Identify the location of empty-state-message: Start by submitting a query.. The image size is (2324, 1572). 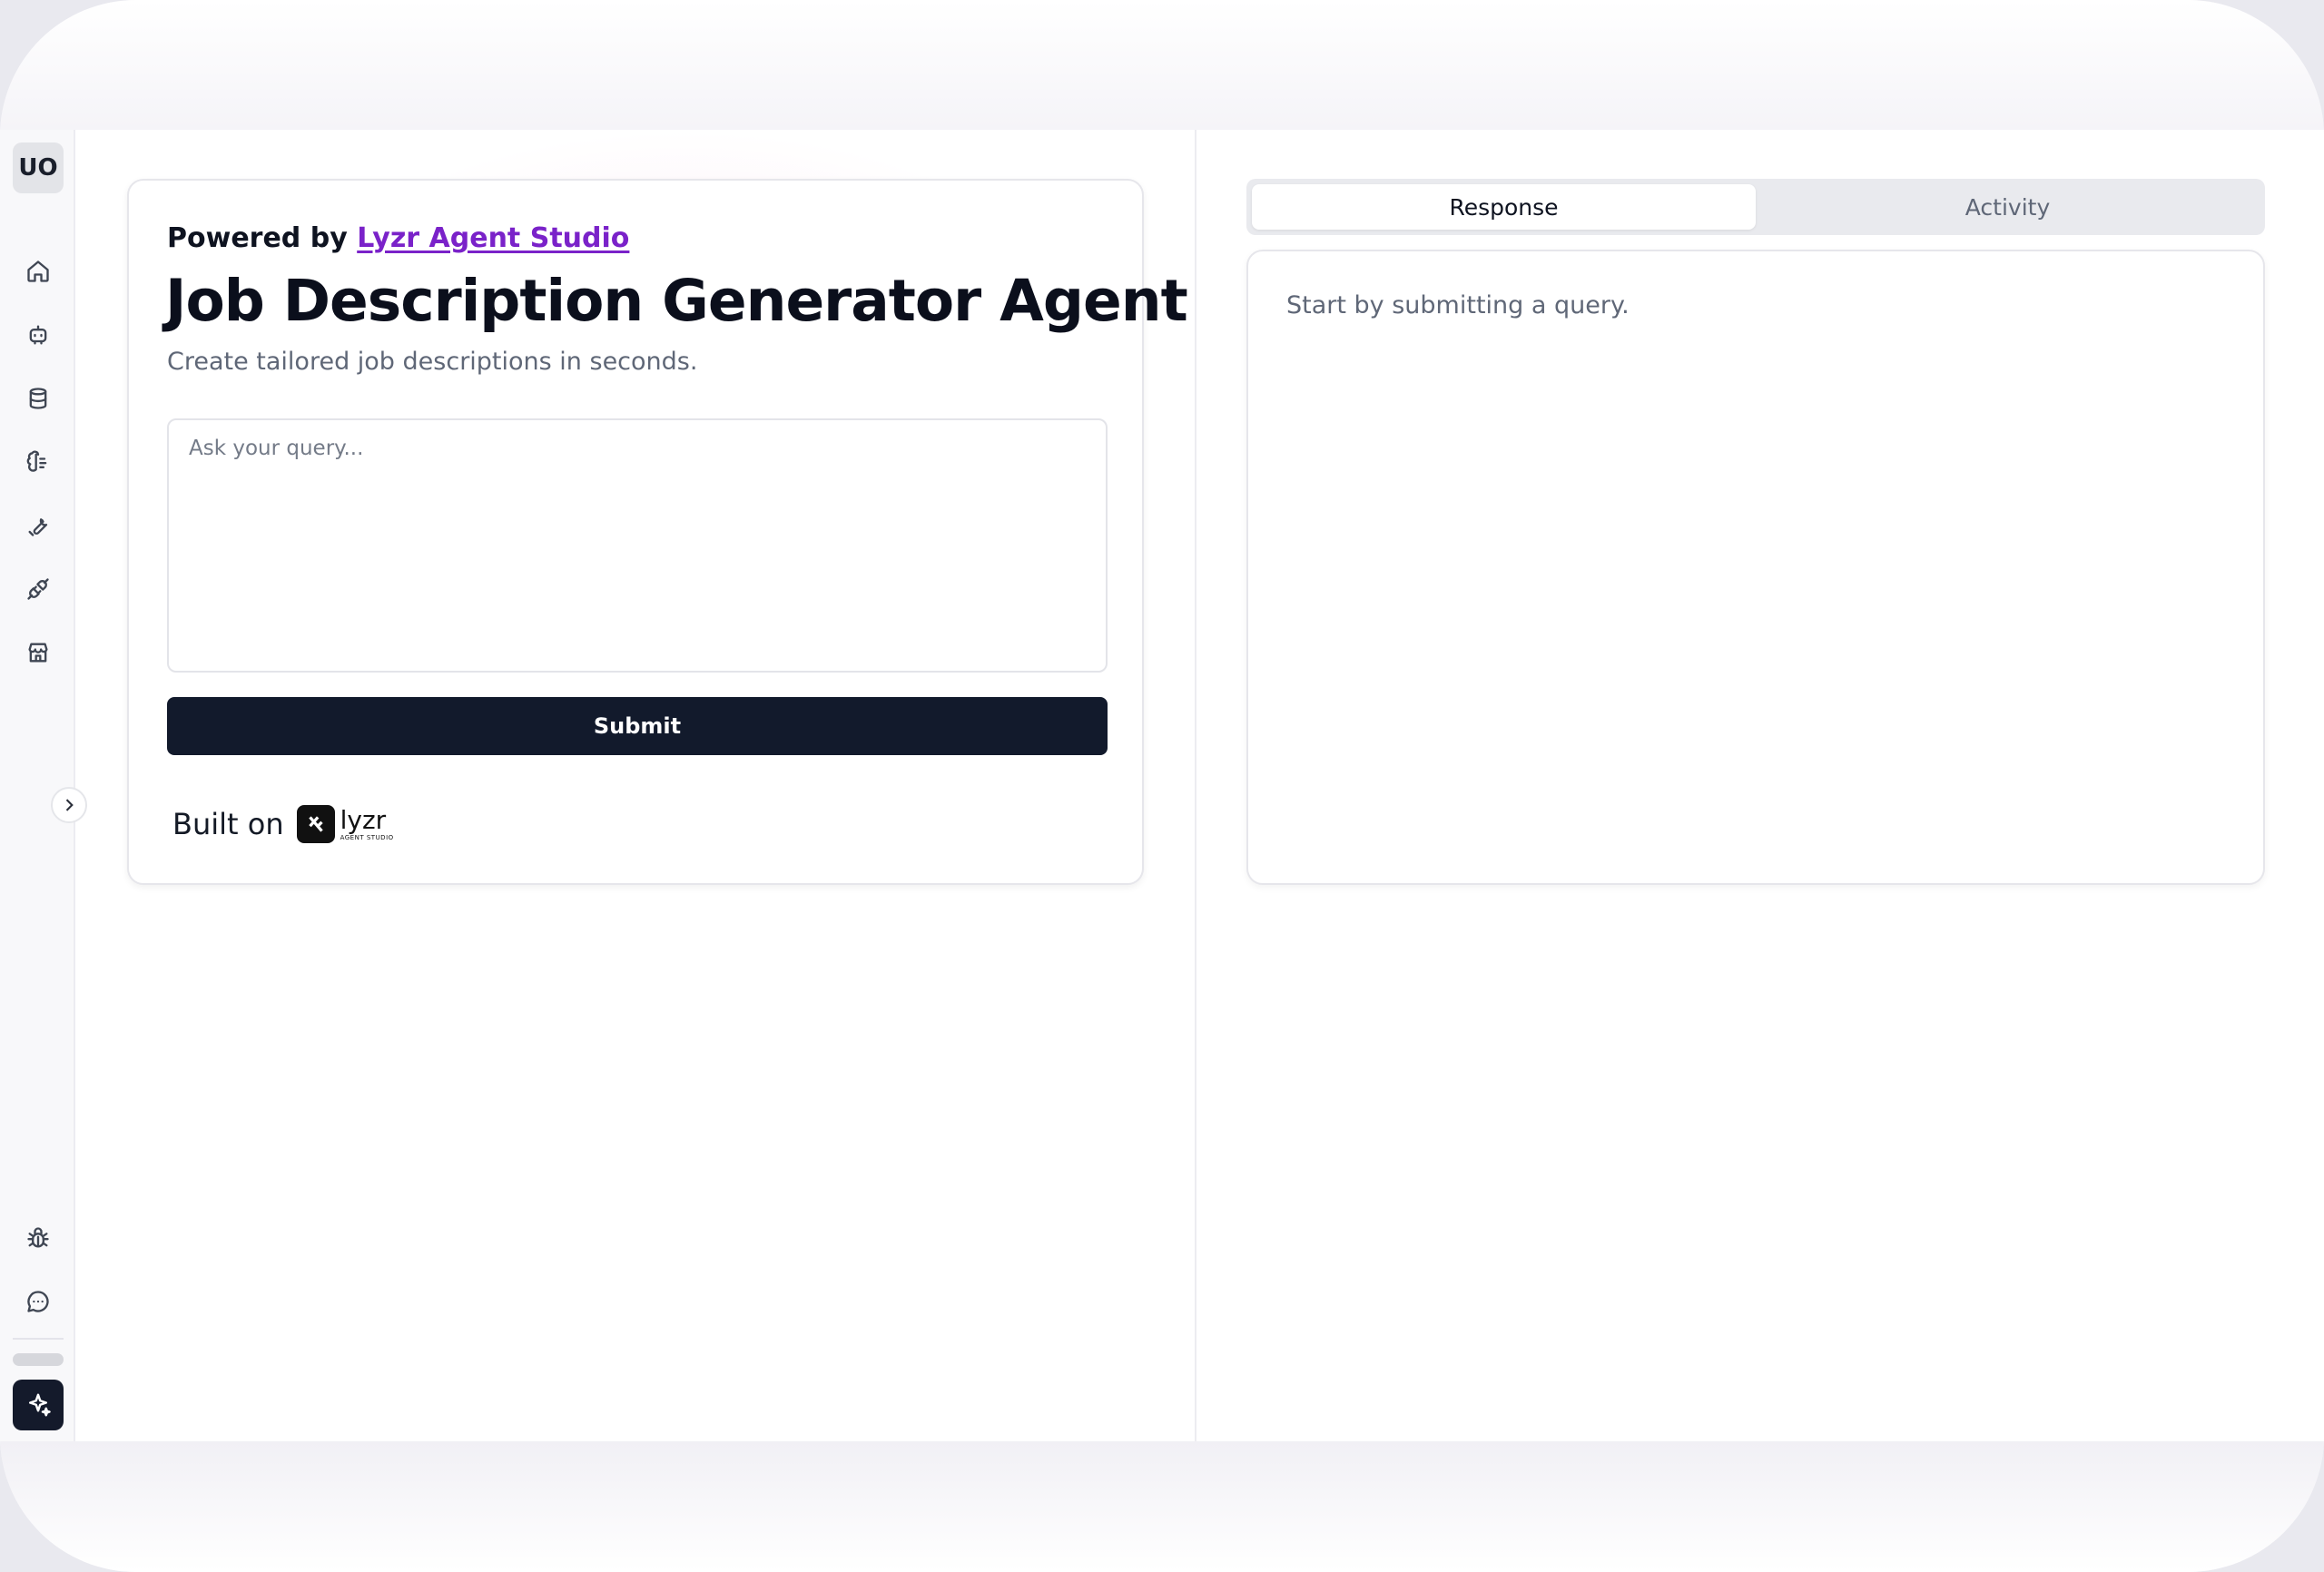
(1458, 305).